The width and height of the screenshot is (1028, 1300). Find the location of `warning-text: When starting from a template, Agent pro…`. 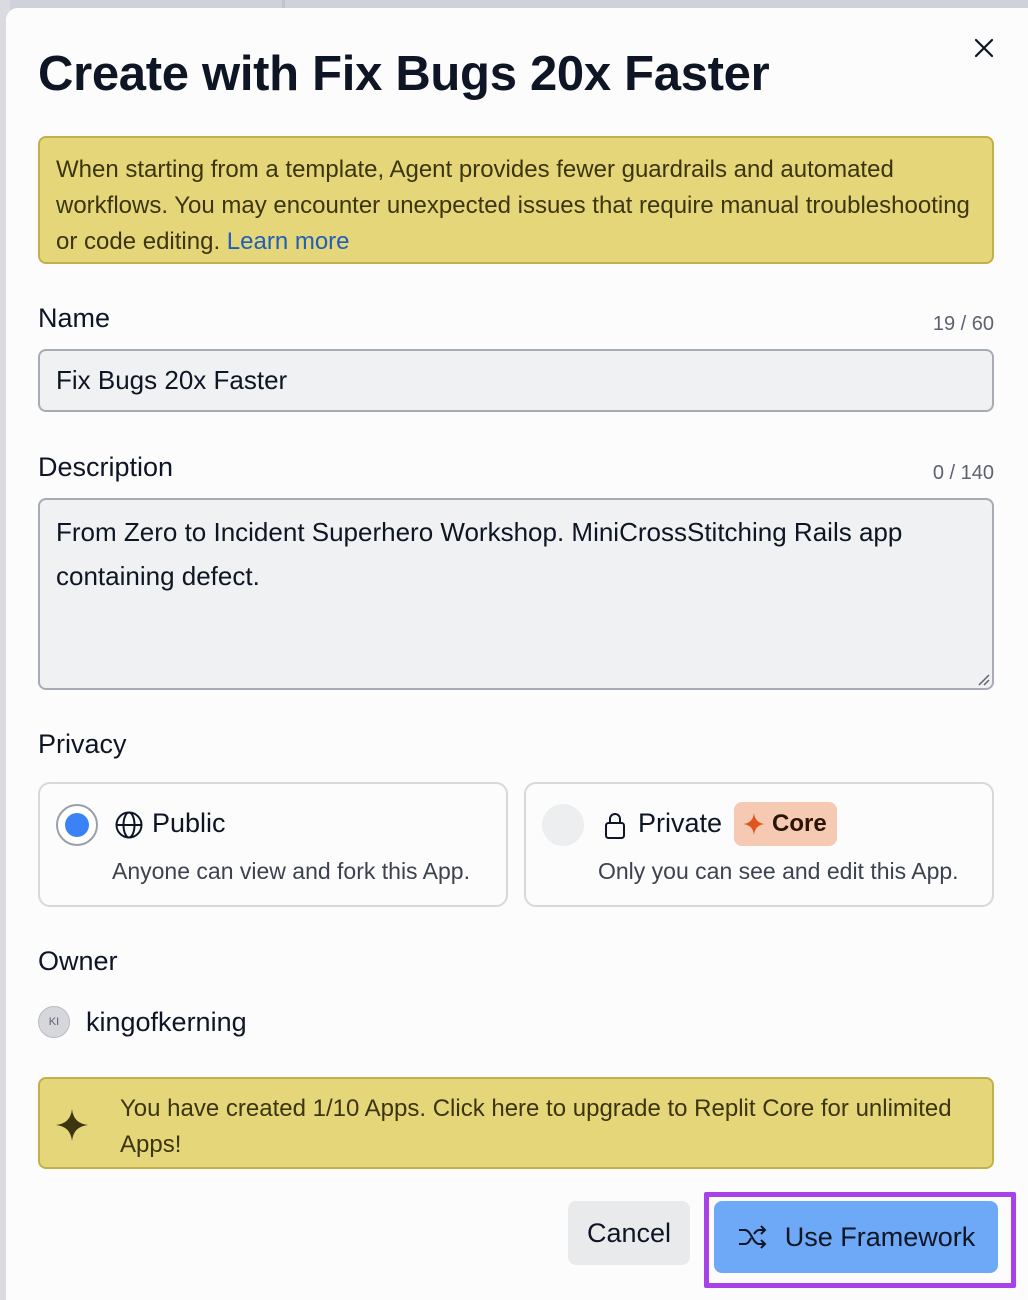

warning-text: When starting from a template, Agent pro… is located at coordinates (513, 205).